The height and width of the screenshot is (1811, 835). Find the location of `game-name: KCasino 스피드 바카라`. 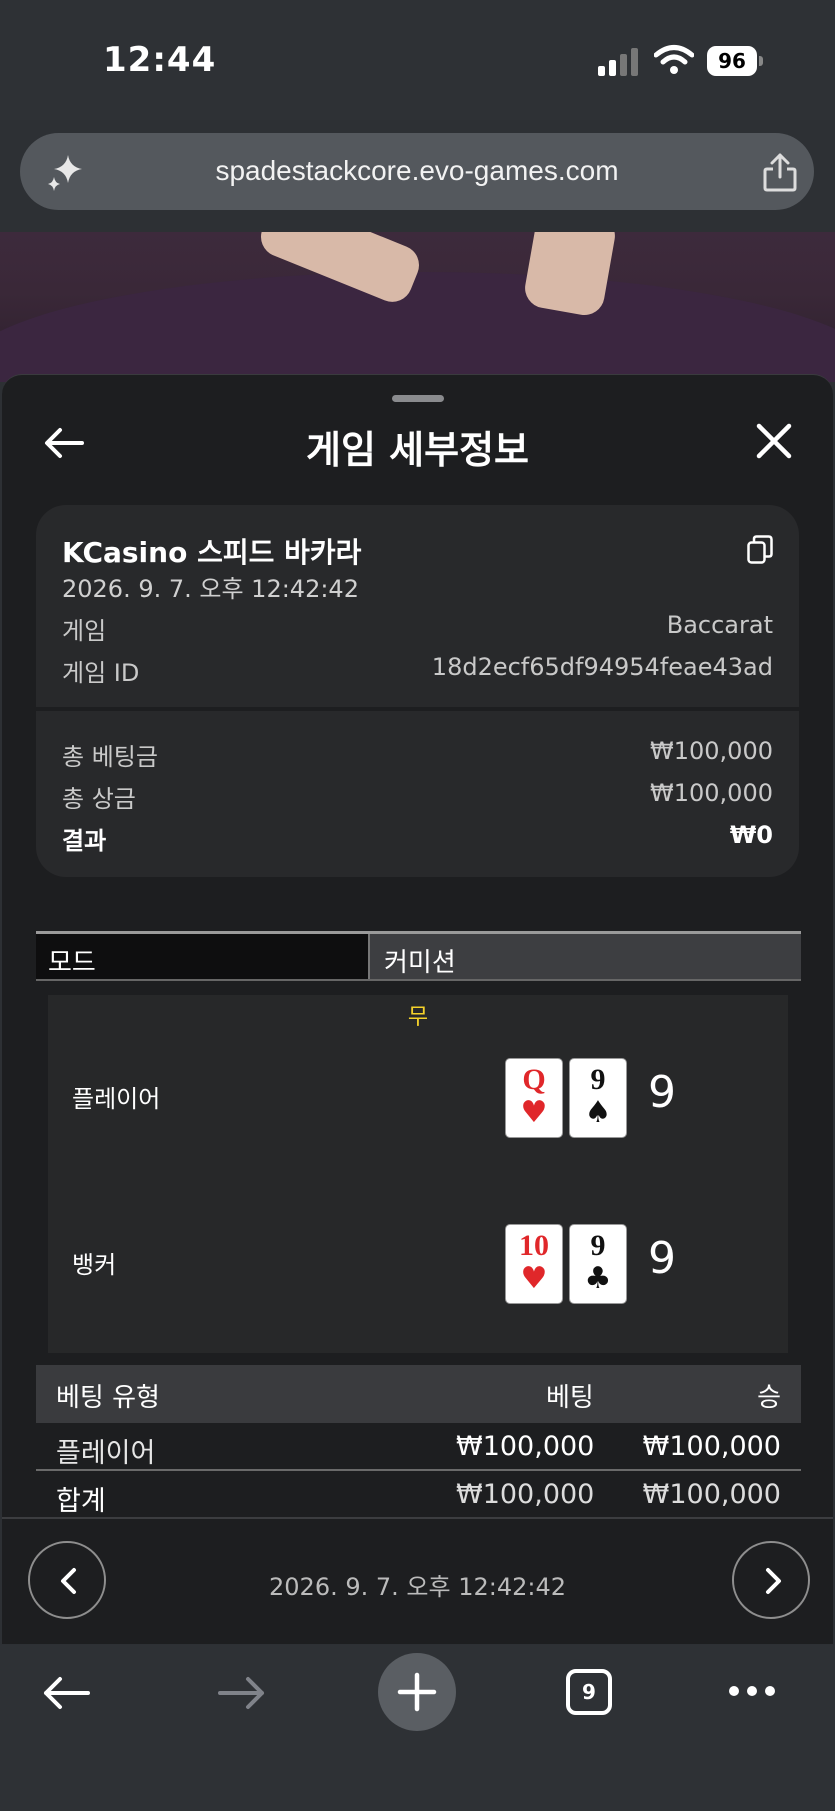

game-name: KCasino 스피드 바카라 is located at coordinates (212, 552).